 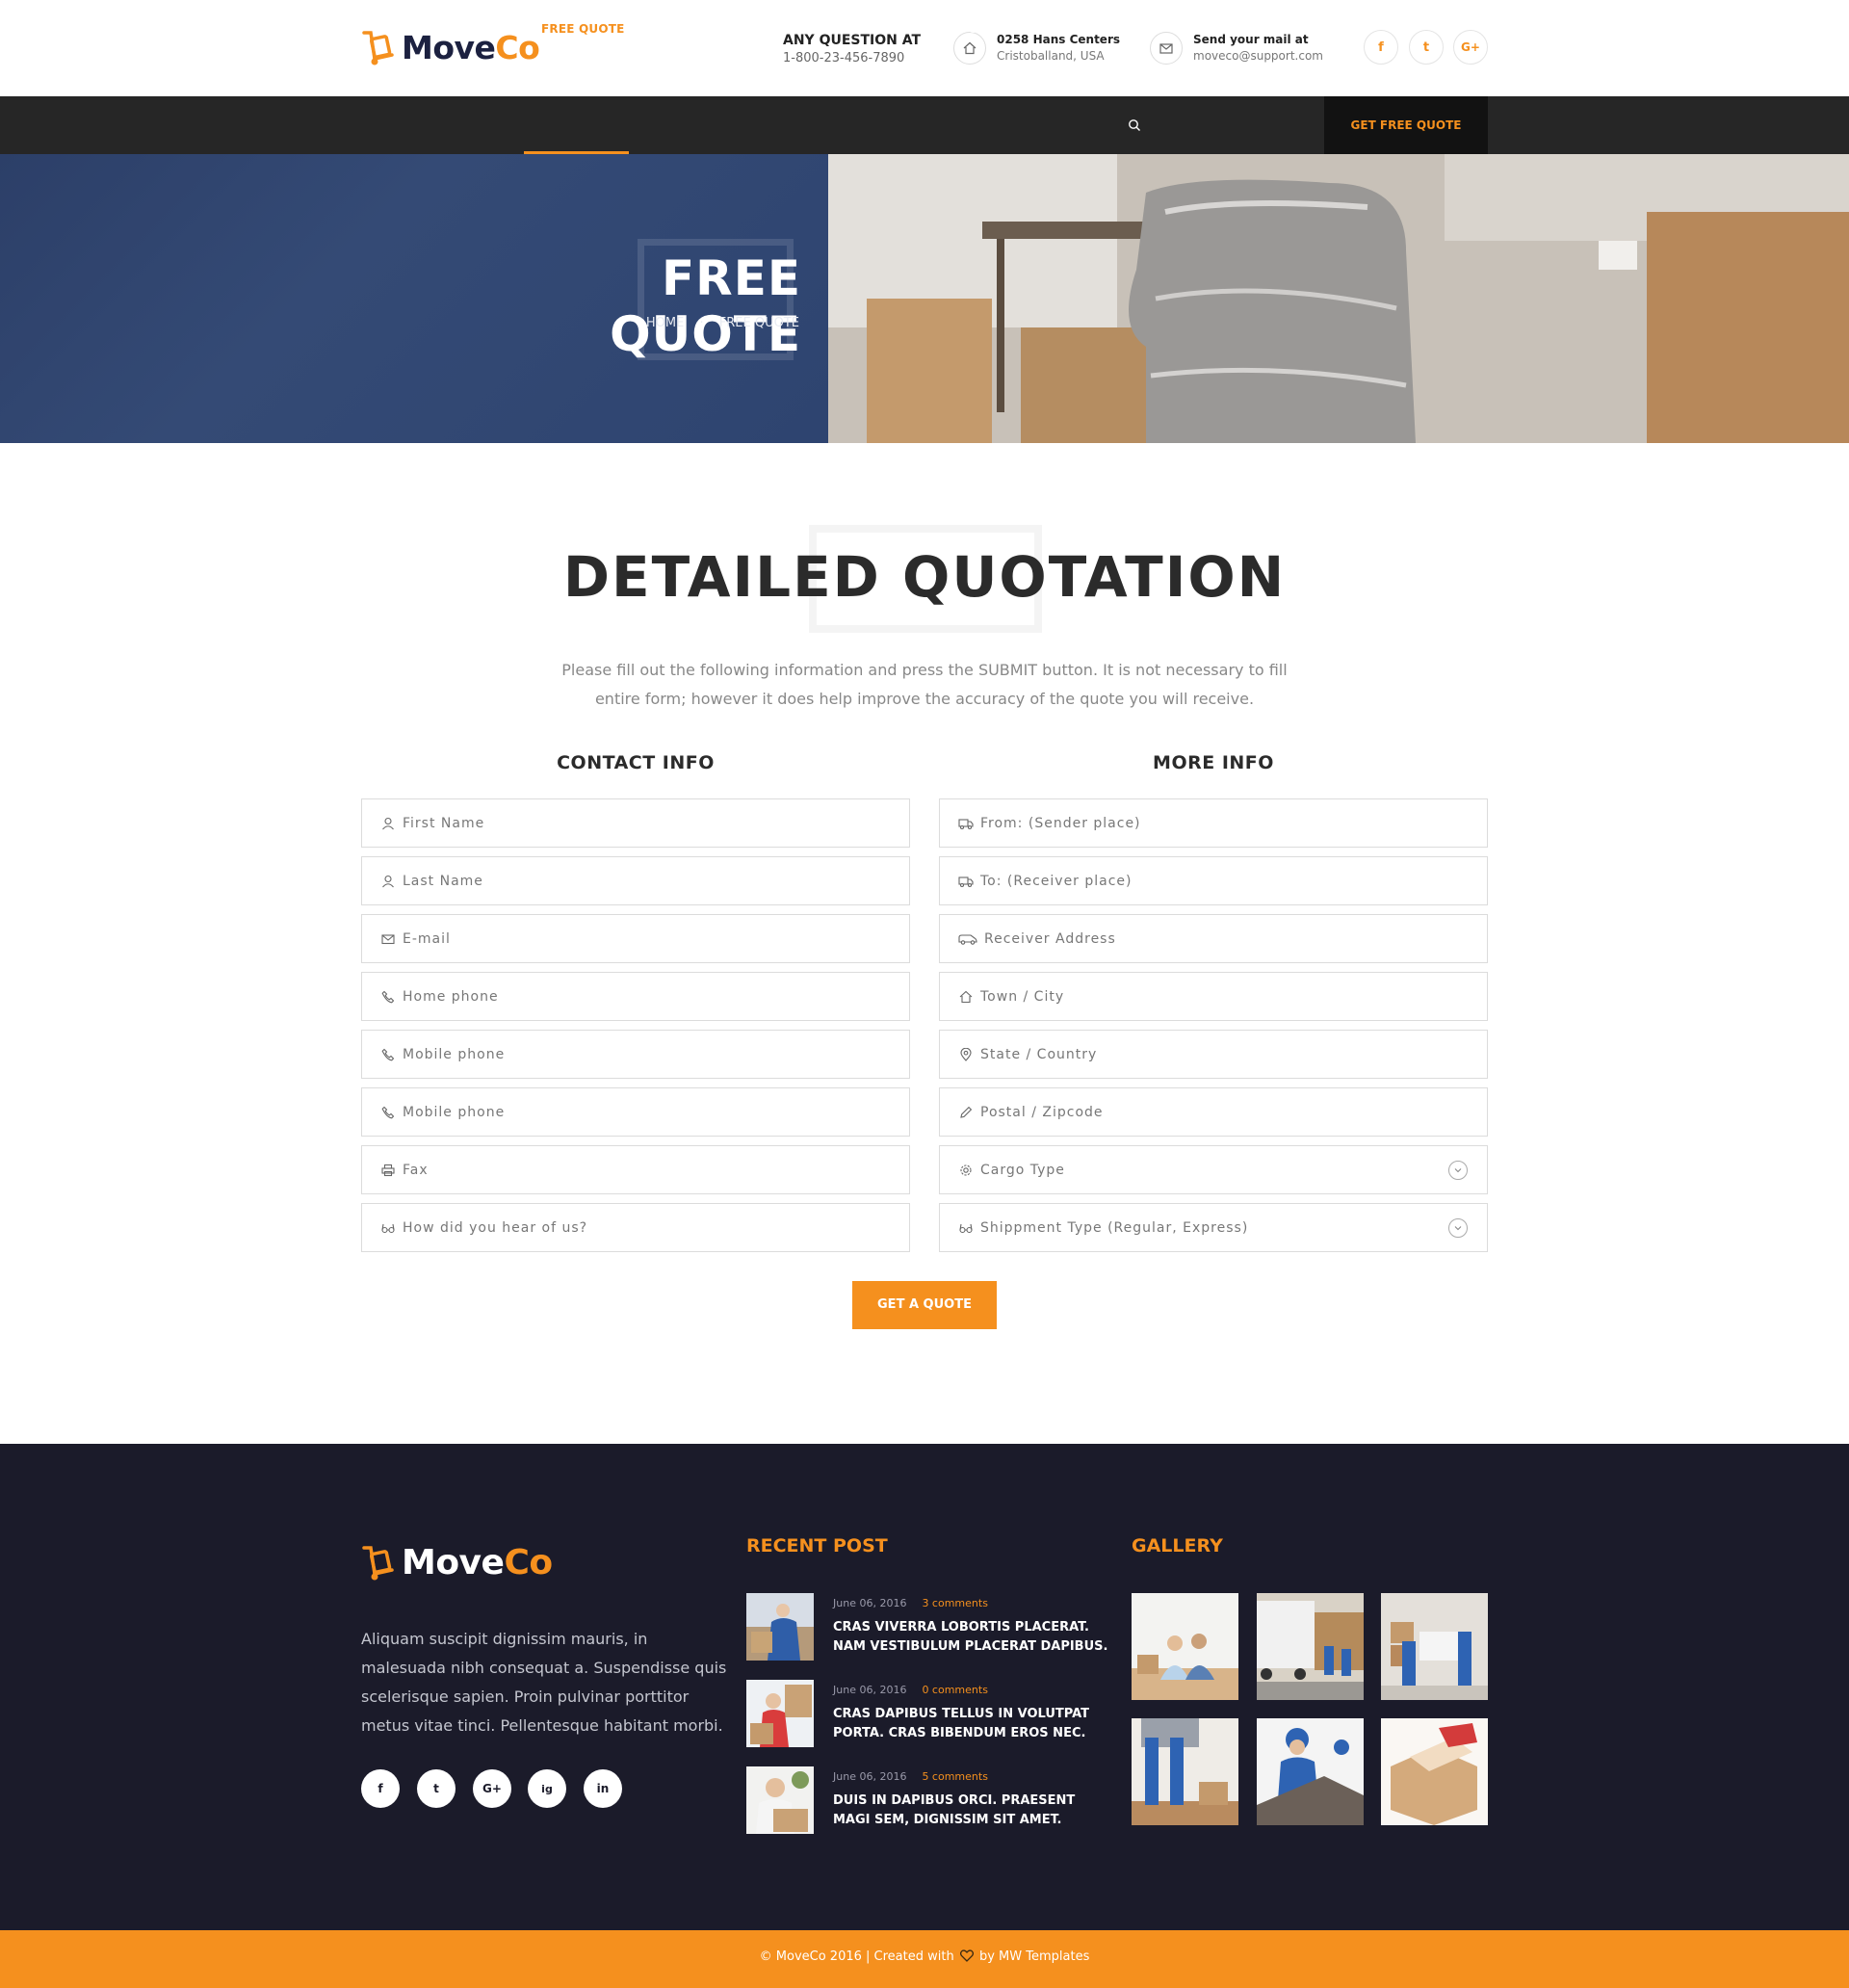 What do you see at coordinates (1213, 938) in the screenshot?
I see `receiver-address-field: Receiver Address` at bounding box center [1213, 938].